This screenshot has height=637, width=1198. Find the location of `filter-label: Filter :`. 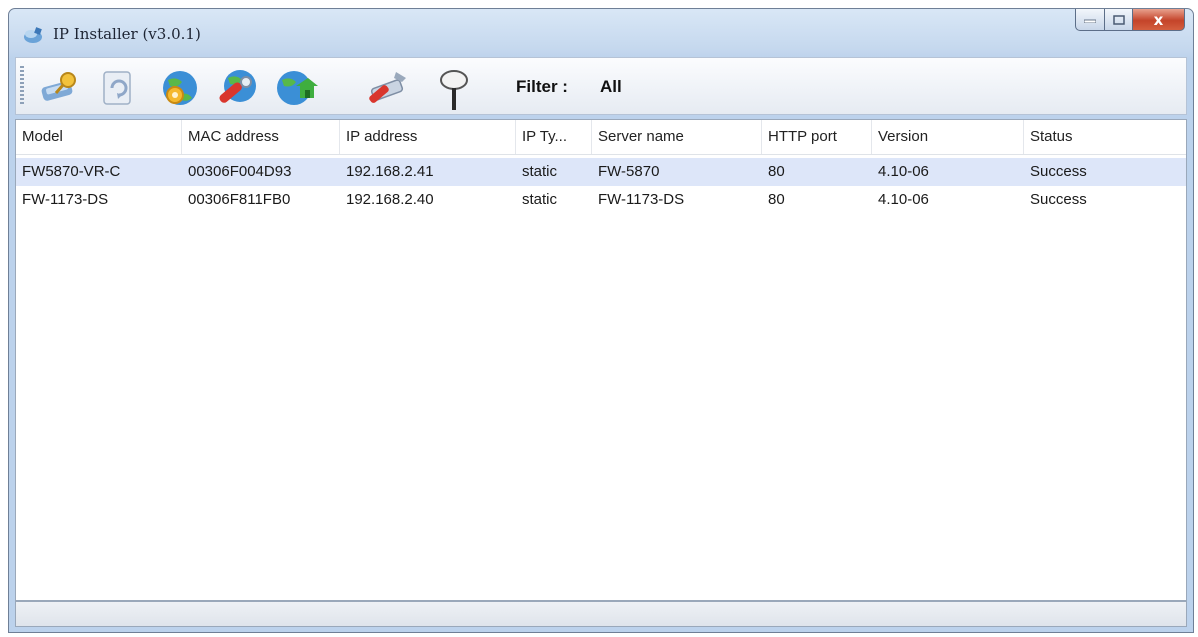

filter-label: Filter : is located at coordinates (542, 86).